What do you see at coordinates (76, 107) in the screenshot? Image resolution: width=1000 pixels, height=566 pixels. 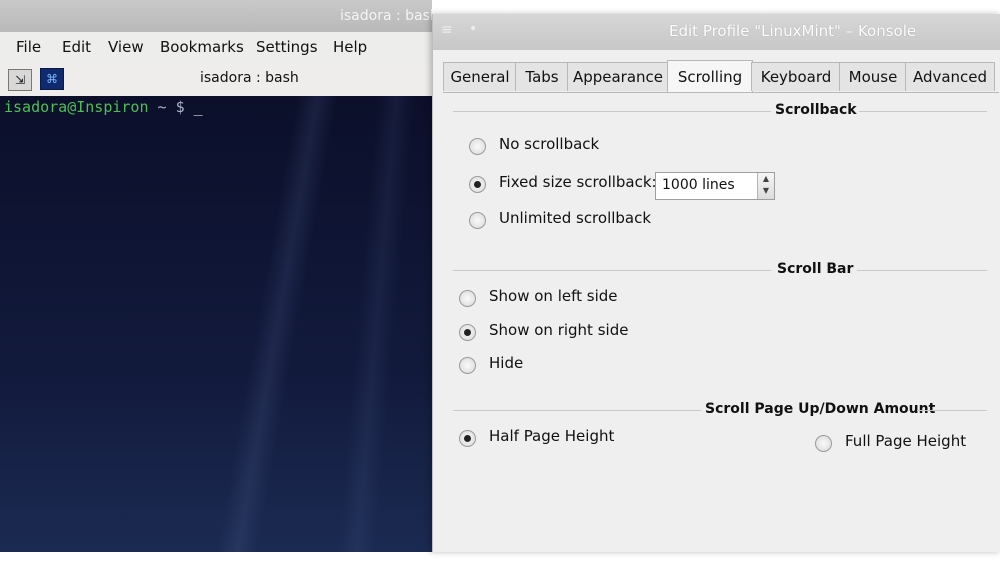 I see `prompt-user: isadora@Inspiron` at bounding box center [76, 107].